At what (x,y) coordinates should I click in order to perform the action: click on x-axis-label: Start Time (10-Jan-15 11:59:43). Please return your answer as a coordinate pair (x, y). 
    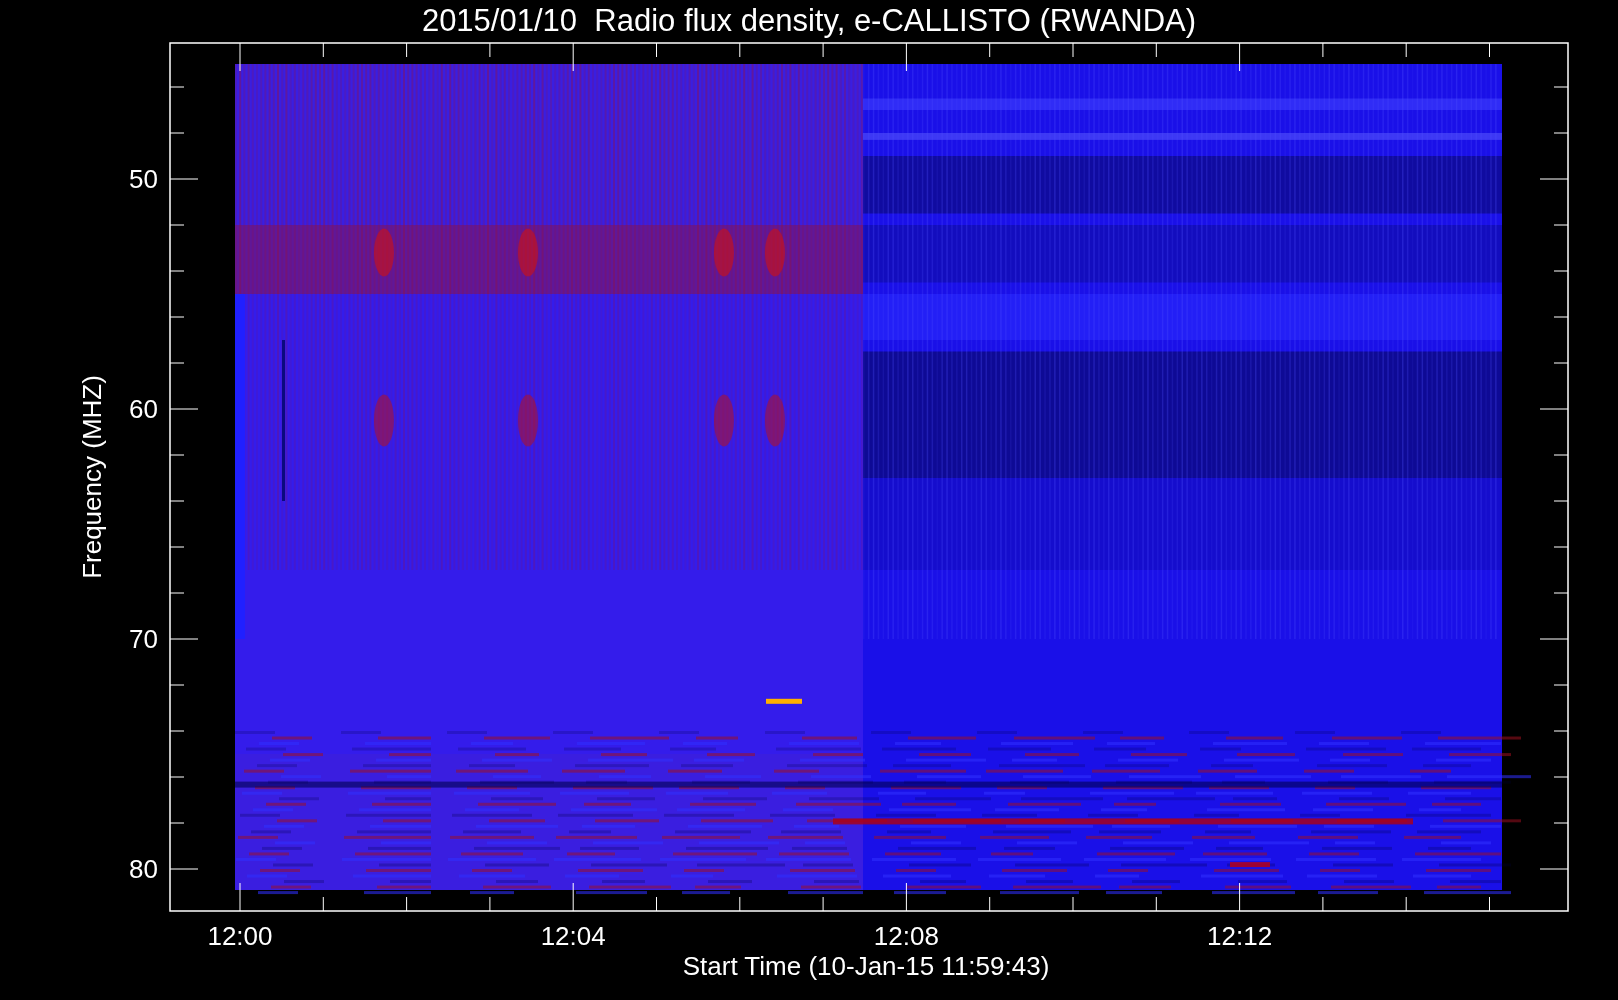
    Looking at the image, I should click on (866, 966).